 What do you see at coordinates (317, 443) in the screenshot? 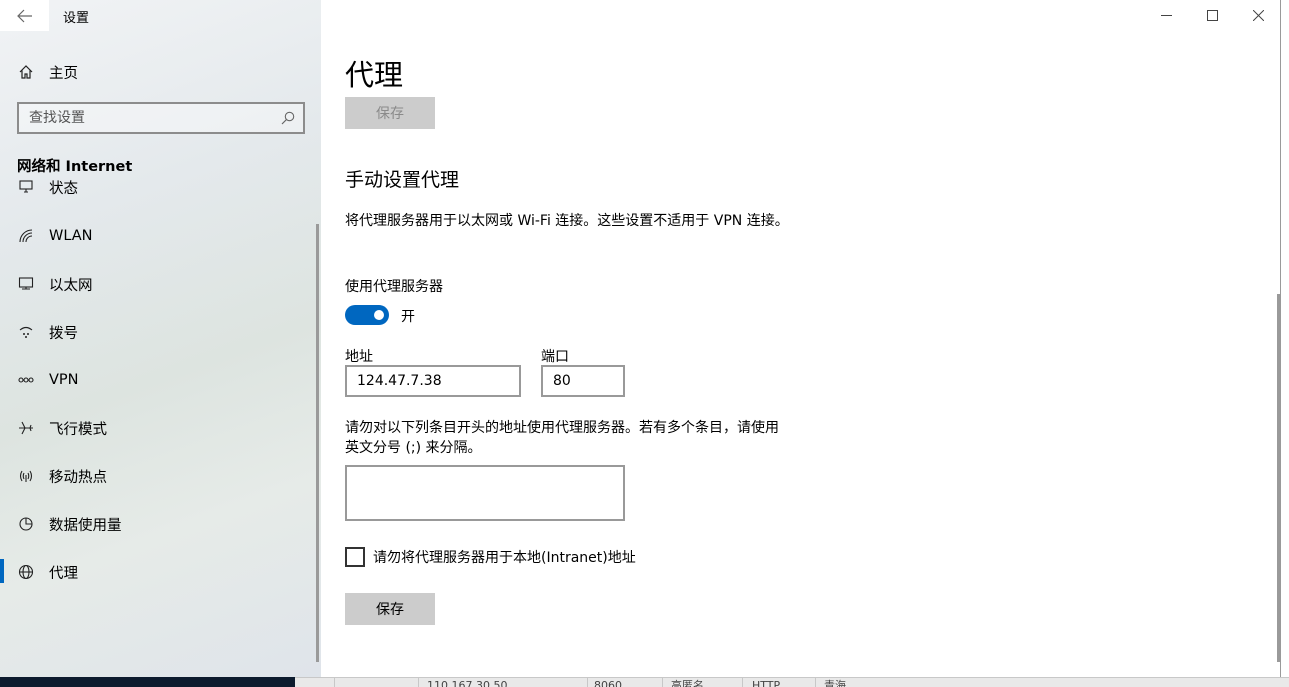
I see `sidebar-scrollbar` at bounding box center [317, 443].